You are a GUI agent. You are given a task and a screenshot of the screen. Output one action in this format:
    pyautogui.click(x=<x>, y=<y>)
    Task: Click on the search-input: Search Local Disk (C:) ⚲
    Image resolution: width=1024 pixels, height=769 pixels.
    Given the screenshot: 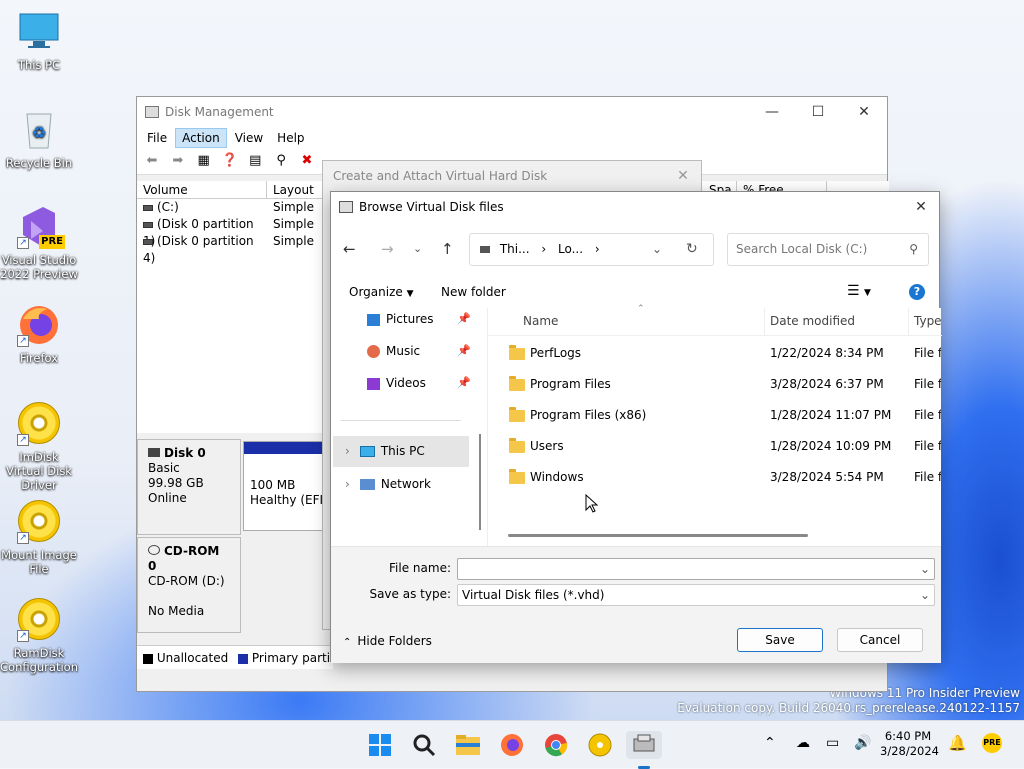 What is the action you would take?
    pyautogui.click(x=828, y=249)
    